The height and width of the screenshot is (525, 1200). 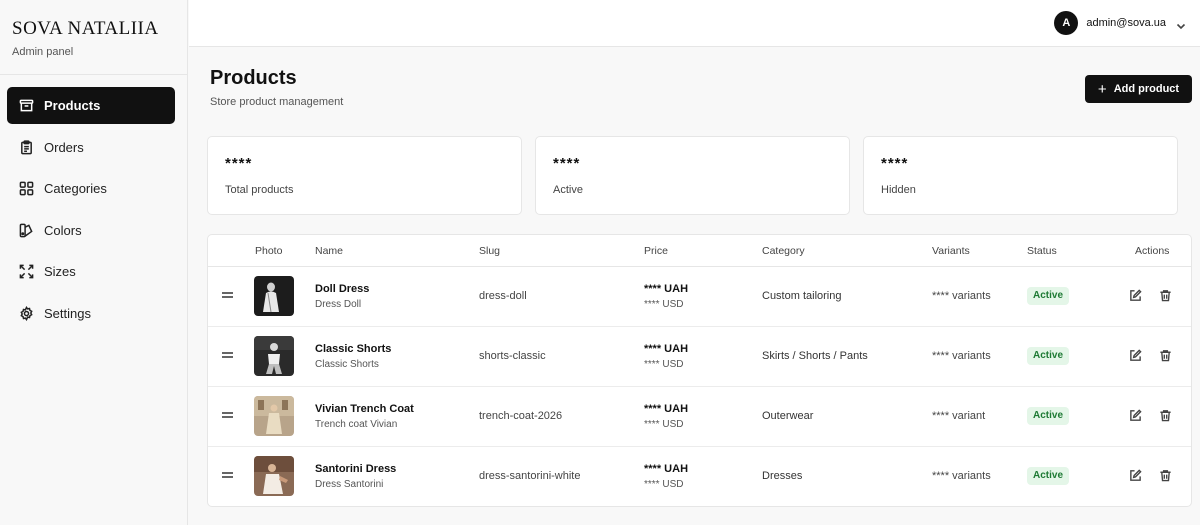 What do you see at coordinates (356, 469) in the screenshot?
I see `product-name: Santorini Dress` at bounding box center [356, 469].